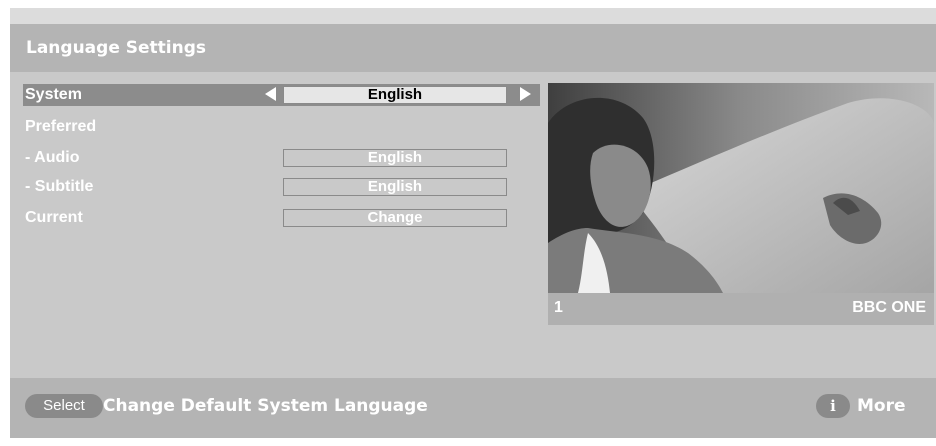  What do you see at coordinates (395, 187) in the screenshot?
I see `subtitle-language-field: English` at bounding box center [395, 187].